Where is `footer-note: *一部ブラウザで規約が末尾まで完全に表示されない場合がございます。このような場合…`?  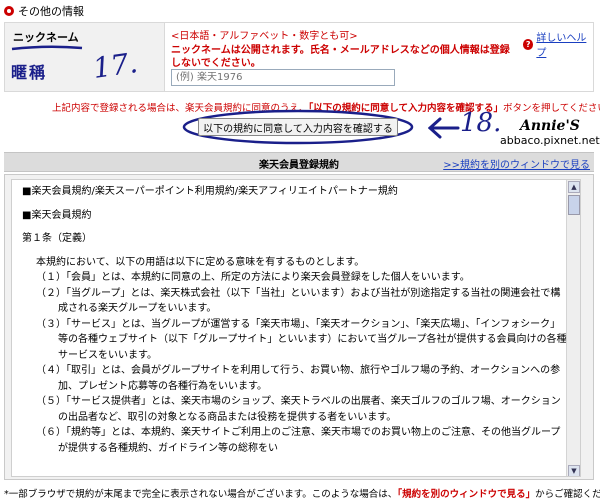 footer-note: *一部ブラウザで規約が末尾まで完全に表示されない場合がございます。このような場合… is located at coordinates (302, 493).